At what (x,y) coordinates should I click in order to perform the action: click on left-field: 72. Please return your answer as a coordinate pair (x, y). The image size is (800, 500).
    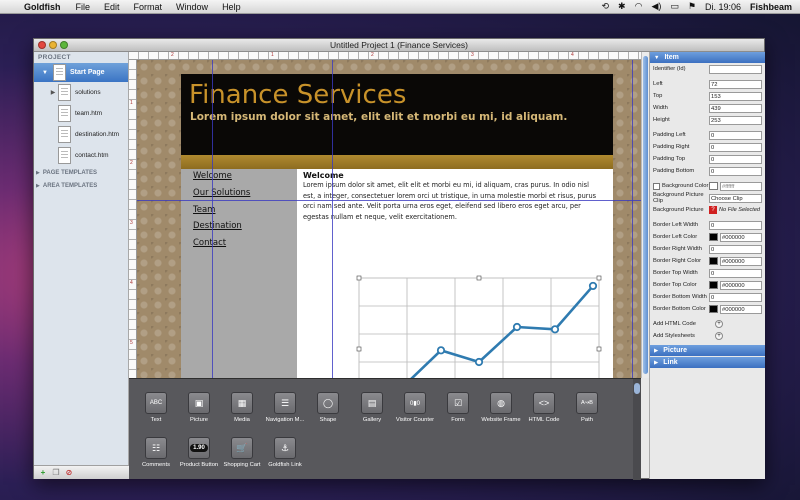
    Looking at the image, I should click on (735, 84).